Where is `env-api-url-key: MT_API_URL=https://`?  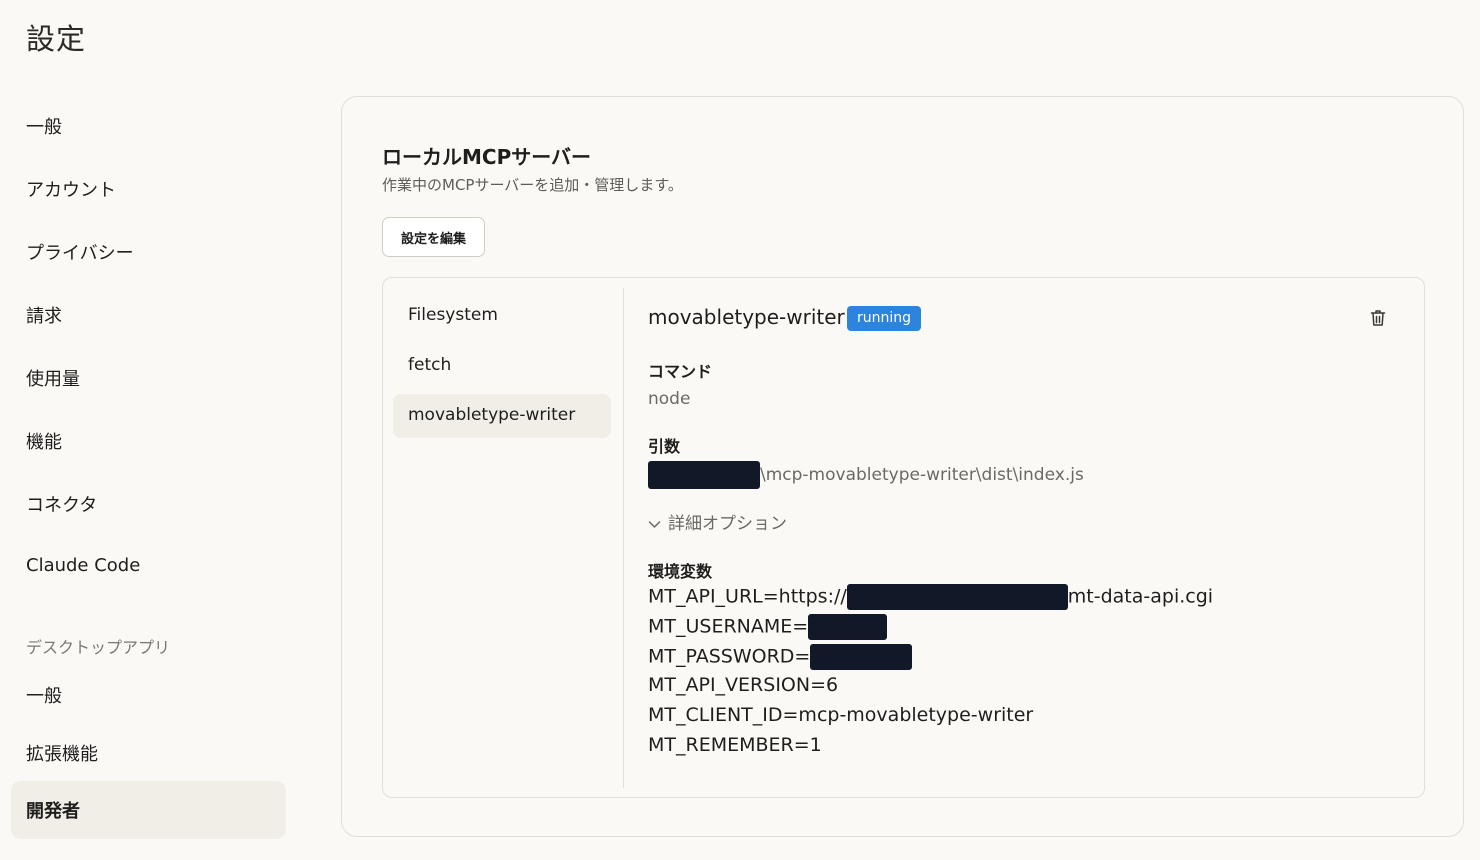 env-api-url-key: MT_API_URL=https:// is located at coordinates (747, 596).